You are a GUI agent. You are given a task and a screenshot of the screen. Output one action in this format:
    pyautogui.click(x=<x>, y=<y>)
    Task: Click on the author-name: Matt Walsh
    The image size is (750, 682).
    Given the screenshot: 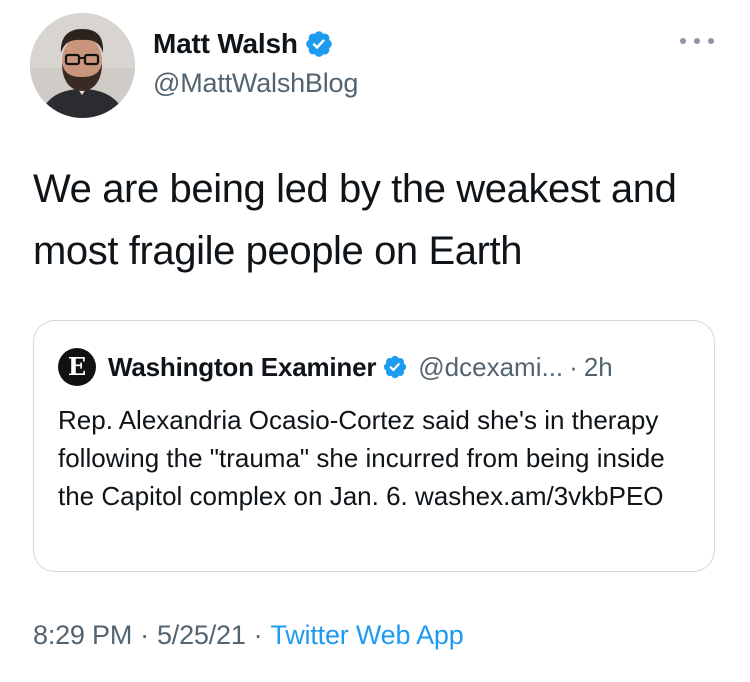 What is the action you would take?
    pyautogui.click(x=225, y=44)
    